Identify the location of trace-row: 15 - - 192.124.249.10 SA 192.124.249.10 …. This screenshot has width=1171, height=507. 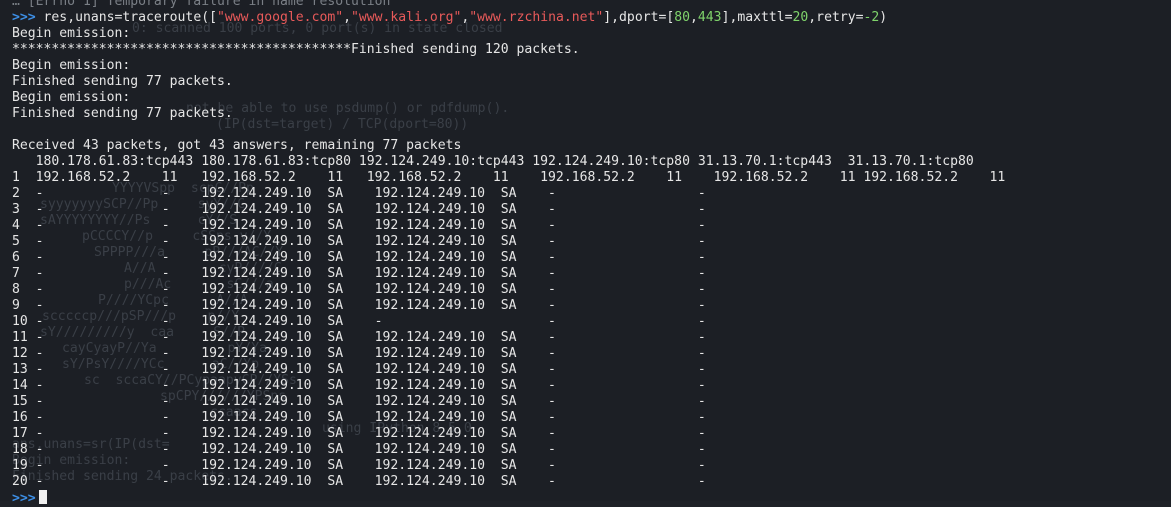
(359, 401).